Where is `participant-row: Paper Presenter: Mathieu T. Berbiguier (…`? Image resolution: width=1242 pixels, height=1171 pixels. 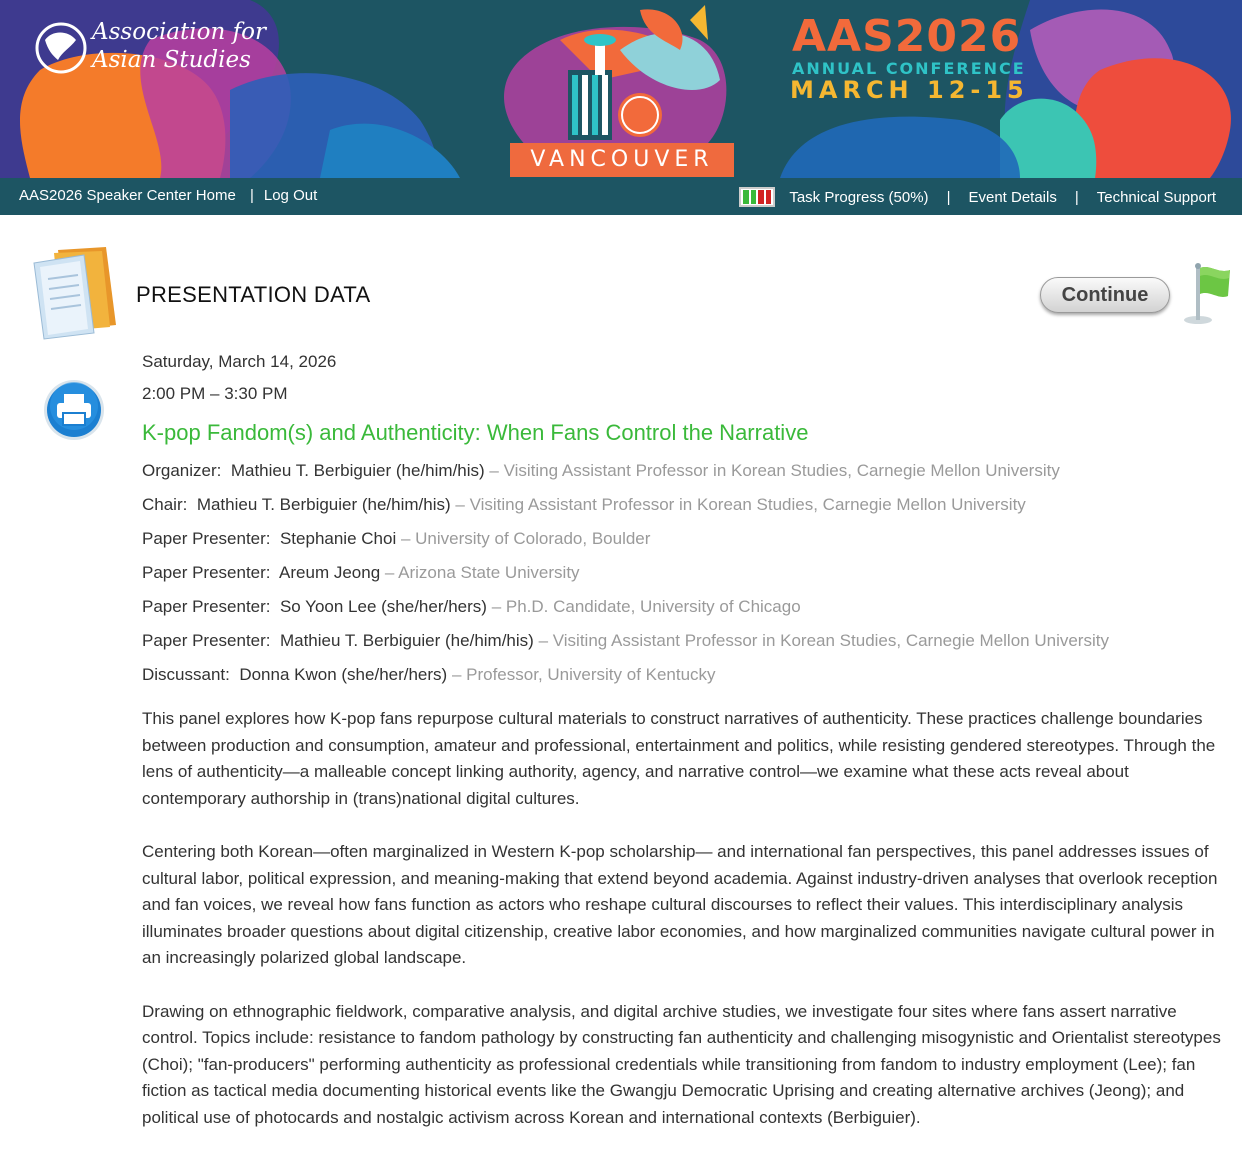
participant-row: Paper Presenter: Mathieu T. Berbiguier (… is located at coordinates (688, 641).